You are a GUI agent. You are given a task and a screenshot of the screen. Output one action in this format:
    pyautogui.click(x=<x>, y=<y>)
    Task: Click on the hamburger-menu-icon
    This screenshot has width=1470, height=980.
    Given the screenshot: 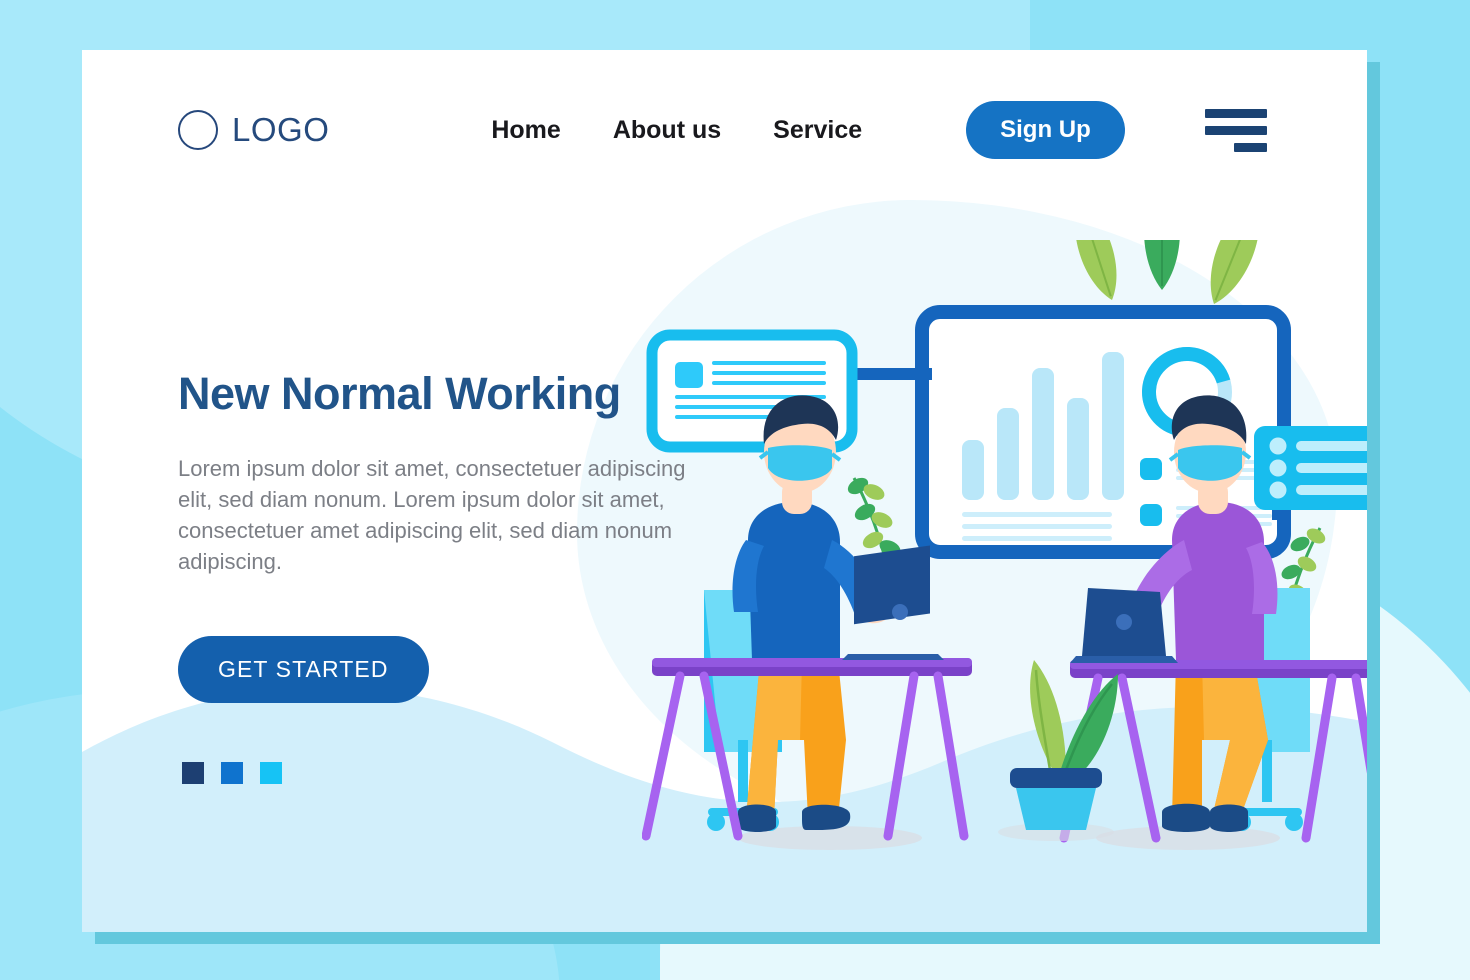 What is the action you would take?
    pyautogui.click(x=1236, y=130)
    